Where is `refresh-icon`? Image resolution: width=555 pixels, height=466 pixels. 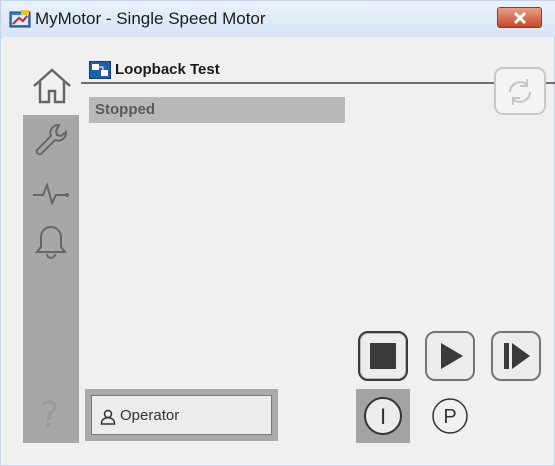 refresh-icon is located at coordinates (520, 92).